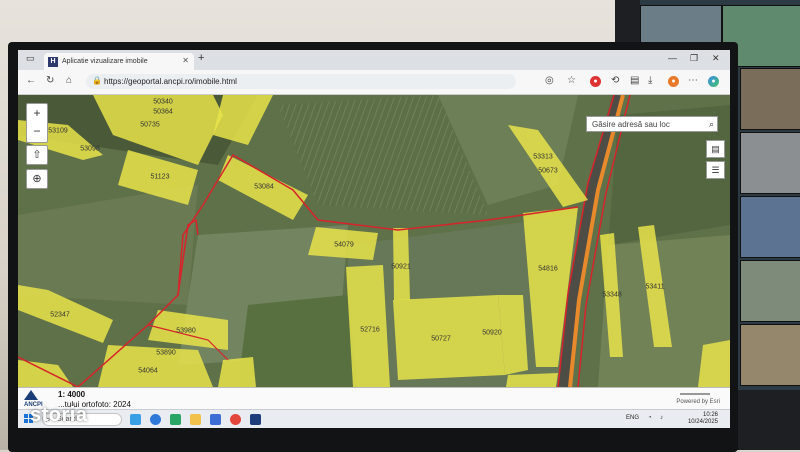 This screenshot has width=800, height=452. What do you see at coordinates (235, 419) in the screenshot?
I see `chrome-icon` at bounding box center [235, 419].